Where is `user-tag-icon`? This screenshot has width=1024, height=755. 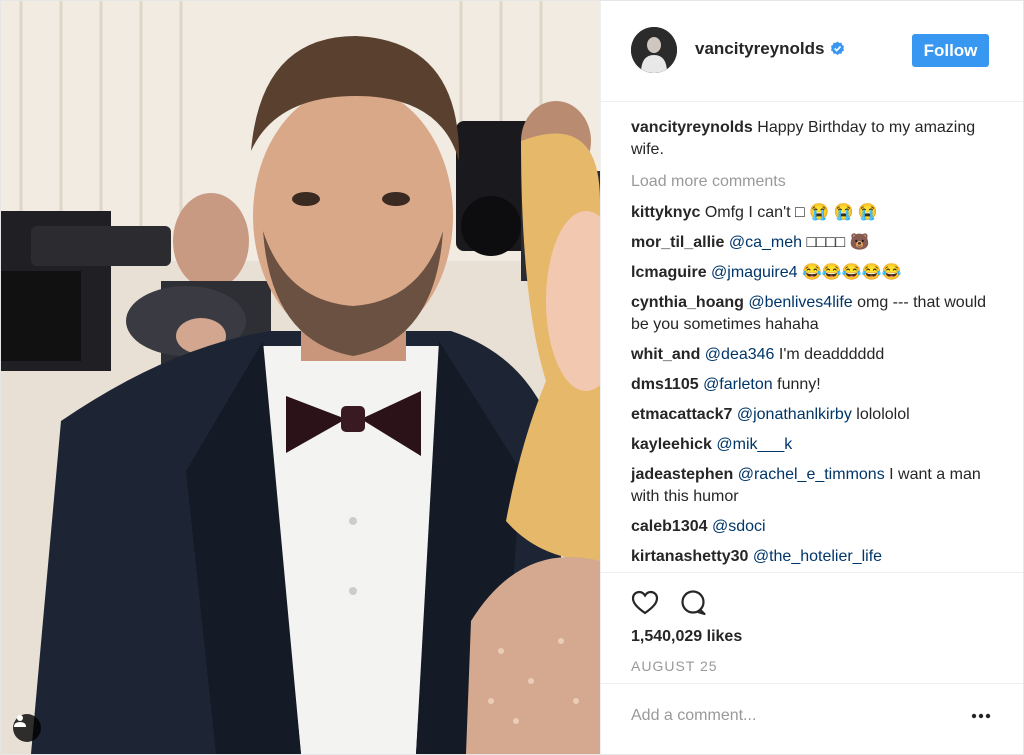
user-tag-icon is located at coordinates (20, 721).